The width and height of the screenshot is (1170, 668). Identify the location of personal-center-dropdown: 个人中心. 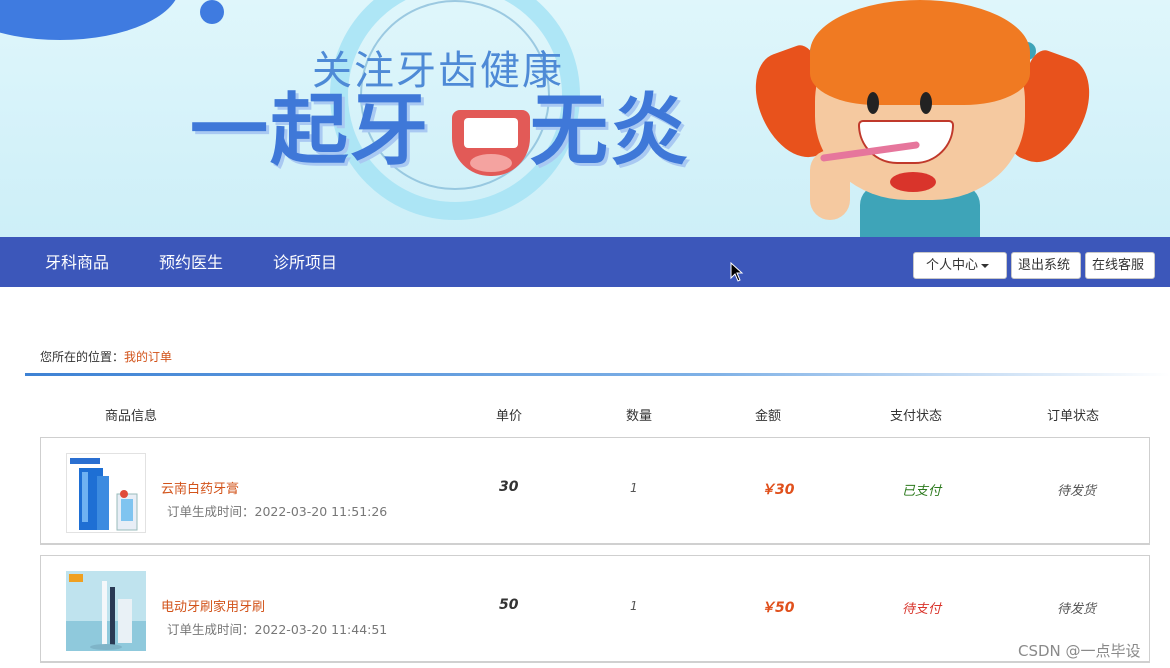
(960, 265).